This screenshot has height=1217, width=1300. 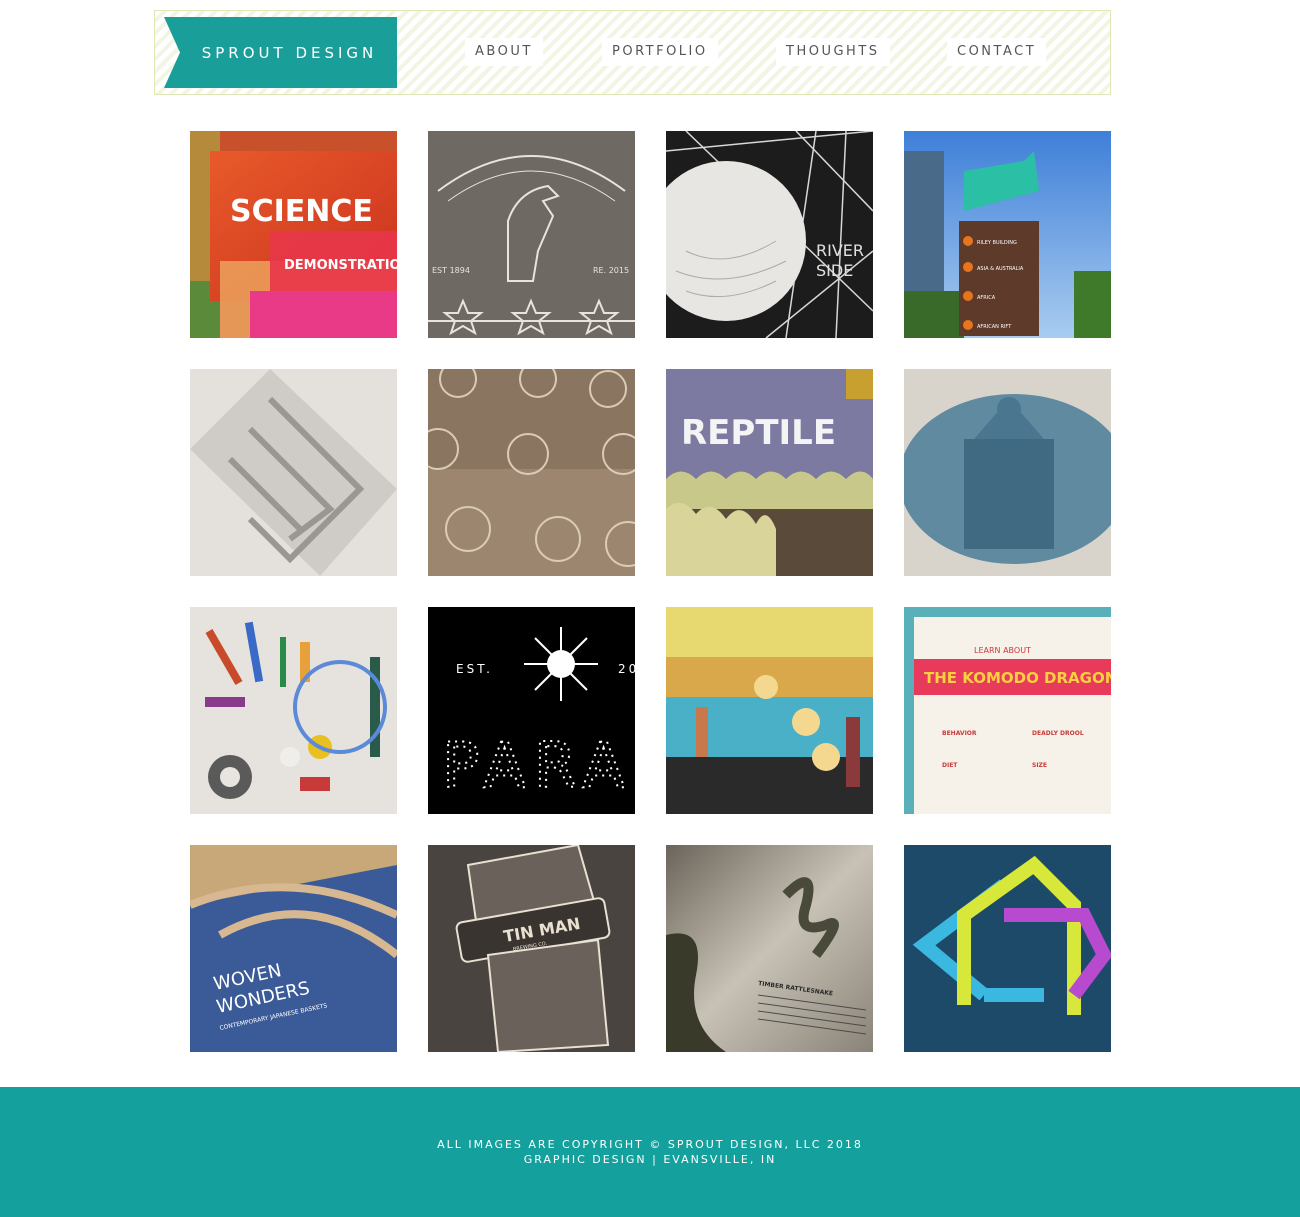 What do you see at coordinates (997, 52) in the screenshot?
I see `nav-contact-link: CONTACT` at bounding box center [997, 52].